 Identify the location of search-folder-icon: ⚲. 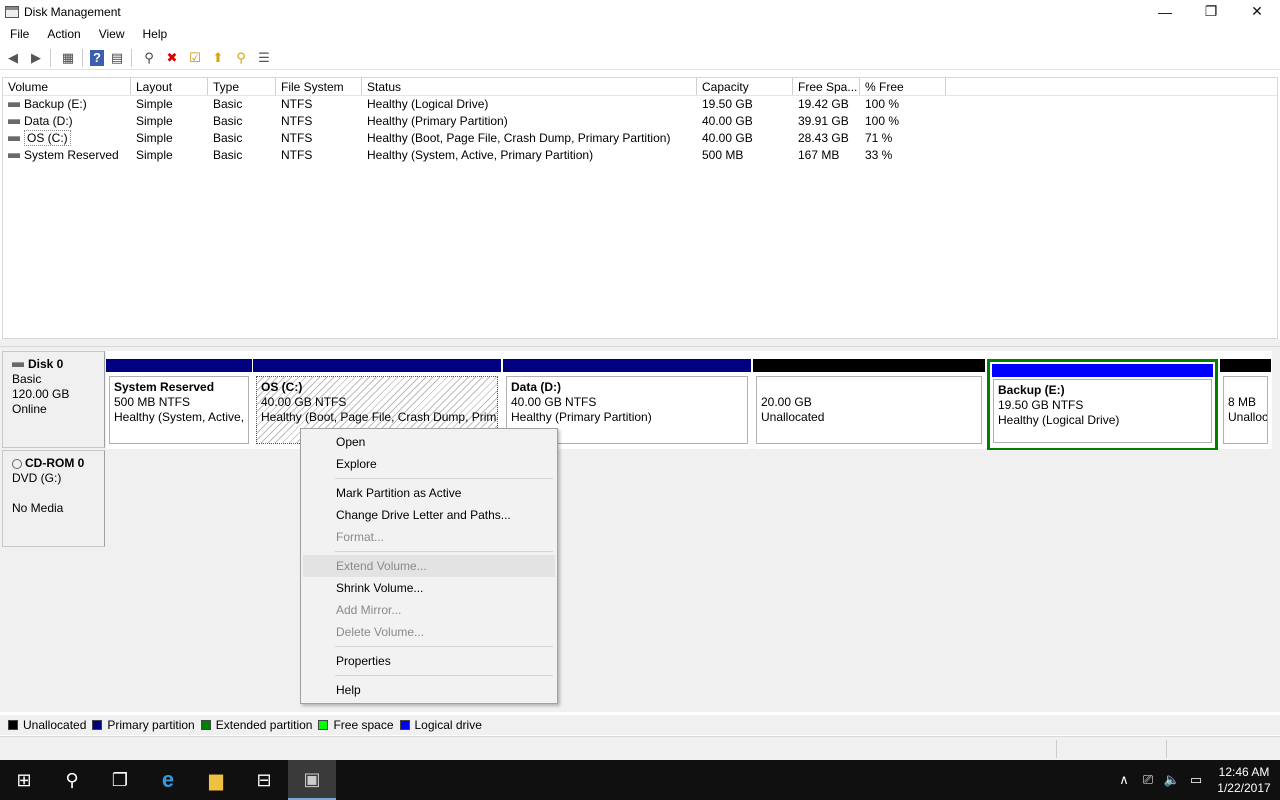
(241, 58).